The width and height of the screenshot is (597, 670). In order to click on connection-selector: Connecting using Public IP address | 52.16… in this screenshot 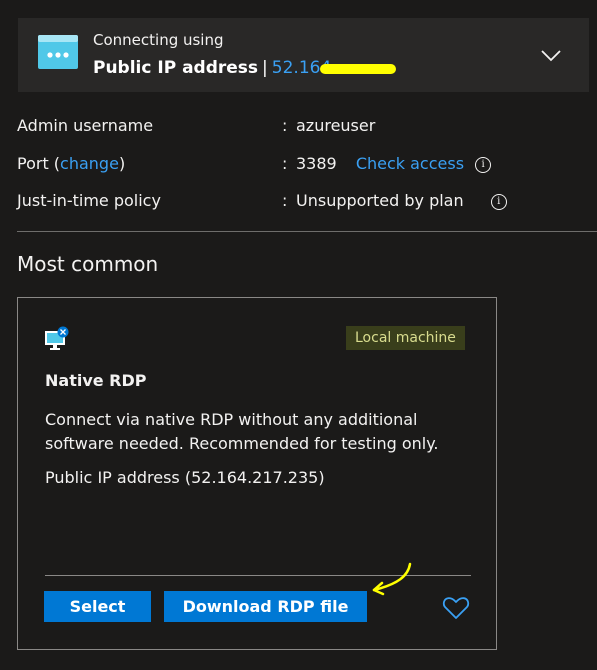, I will do `click(303, 55)`.